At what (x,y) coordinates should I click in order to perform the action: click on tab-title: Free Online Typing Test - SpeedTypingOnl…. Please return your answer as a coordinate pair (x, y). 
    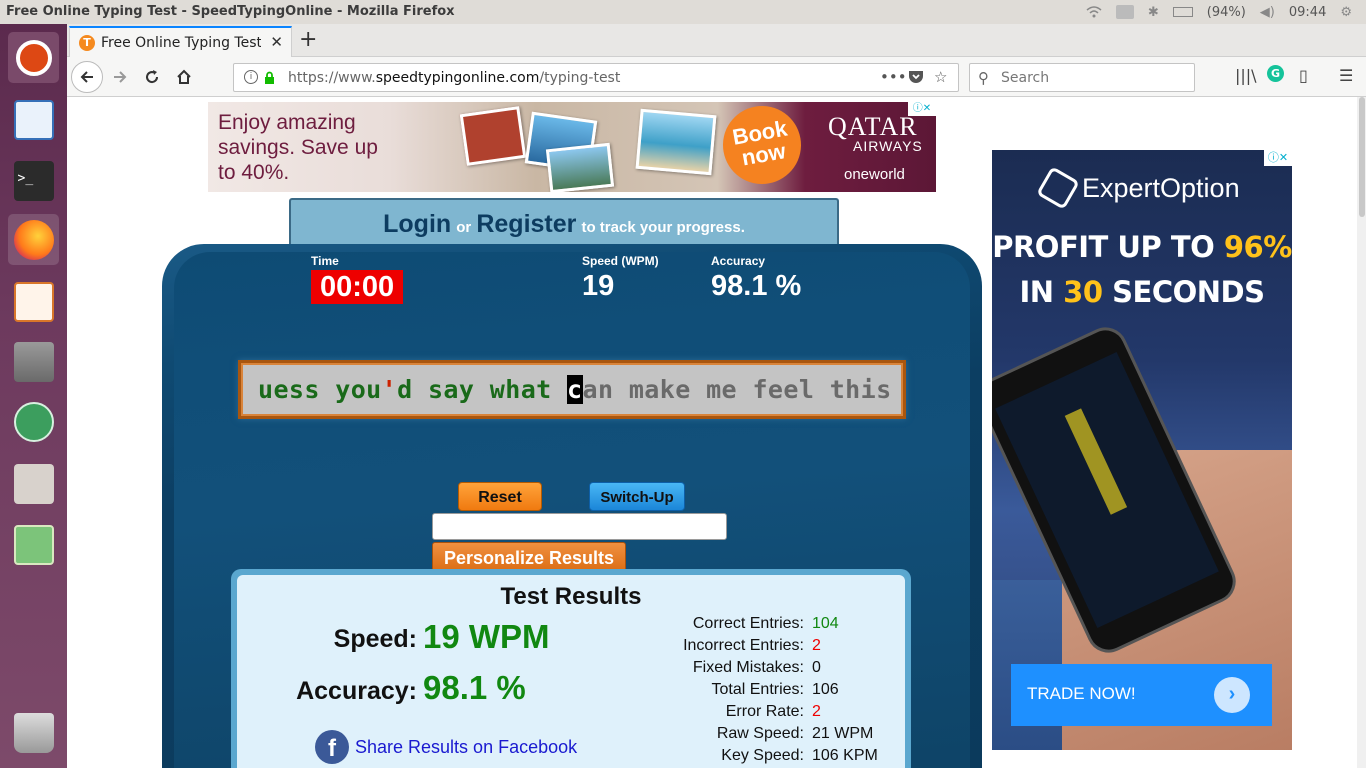
    Looking at the image, I should click on (181, 43).